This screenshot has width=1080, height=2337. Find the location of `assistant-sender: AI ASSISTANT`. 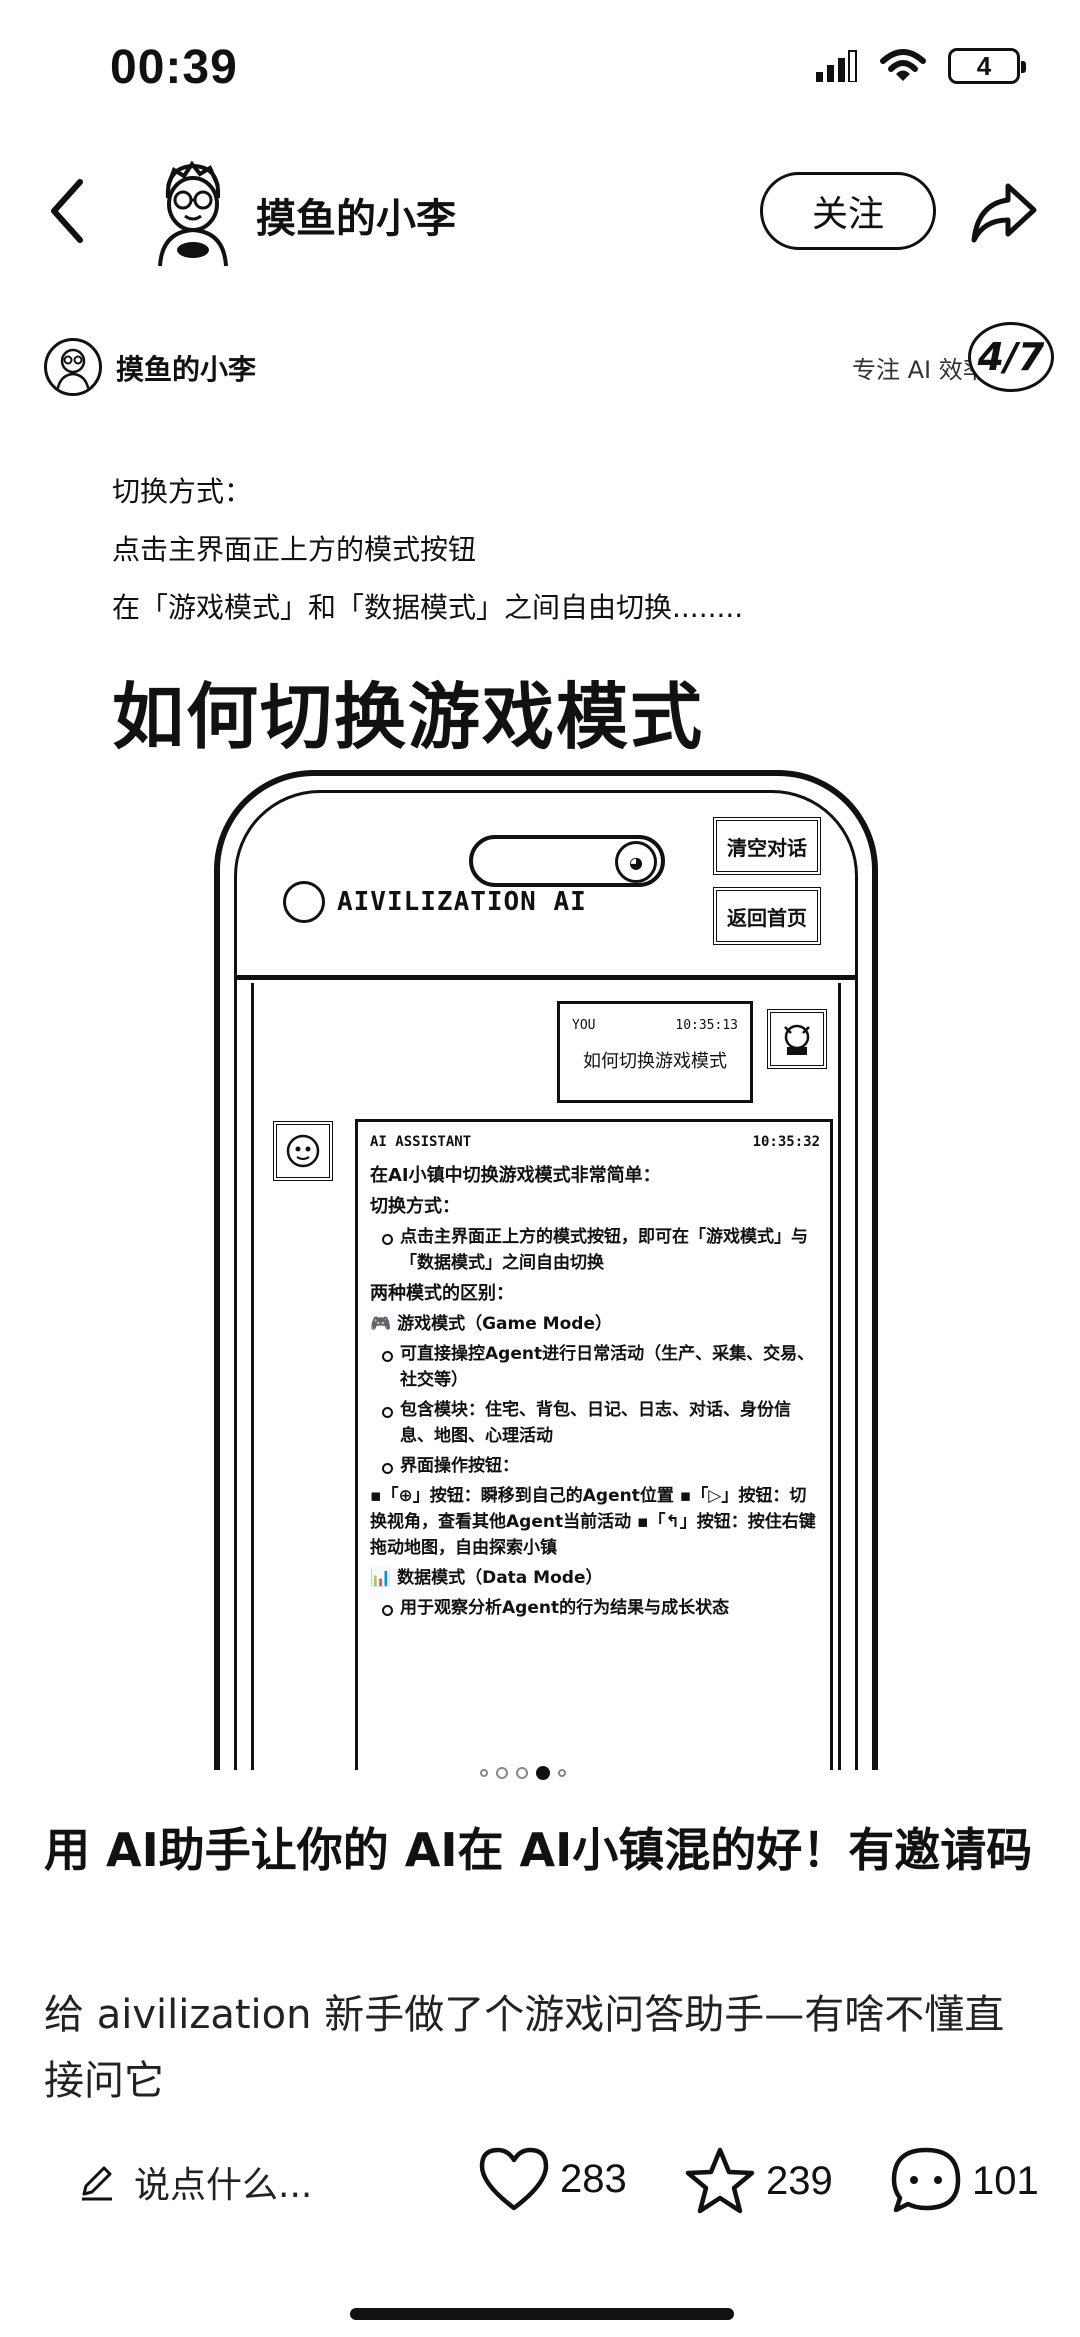

assistant-sender: AI ASSISTANT is located at coordinates (421, 1142).